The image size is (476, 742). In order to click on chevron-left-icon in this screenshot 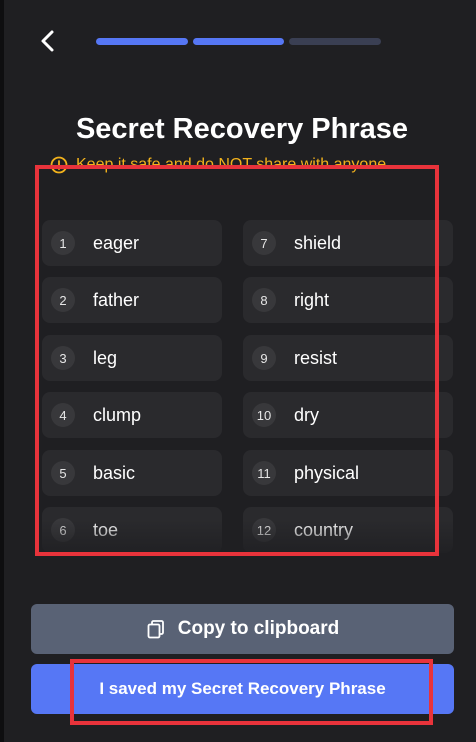, I will do `click(47, 41)`.